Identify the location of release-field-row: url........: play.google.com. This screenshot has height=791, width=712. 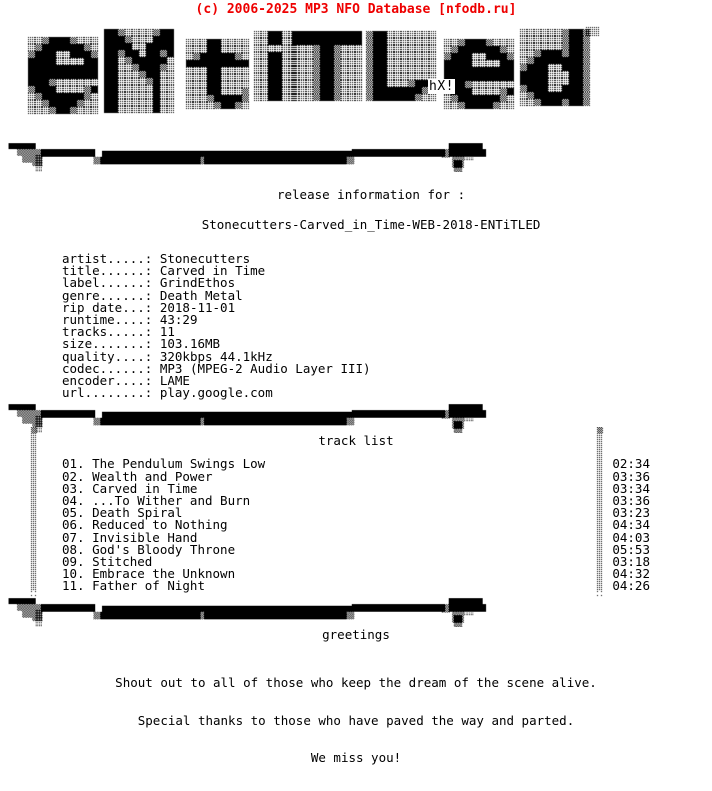
(387, 393).